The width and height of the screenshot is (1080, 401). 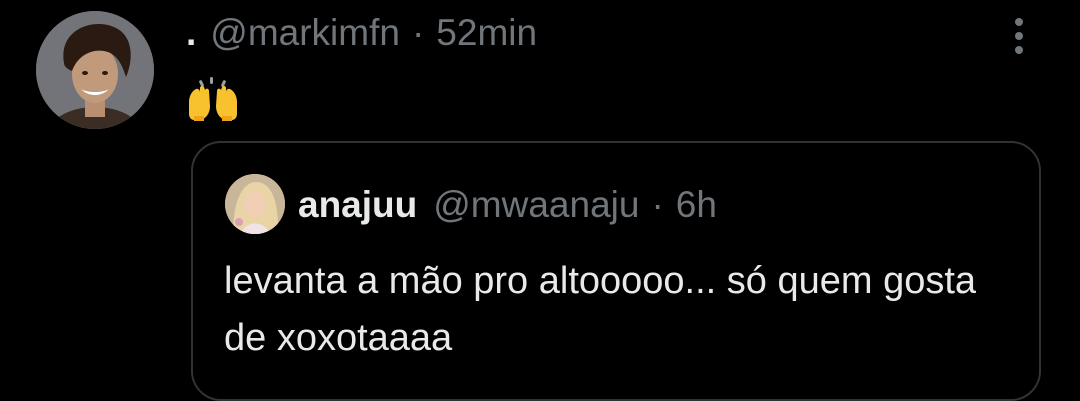 I want to click on raising-hands-emoji, so click(x=213, y=99).